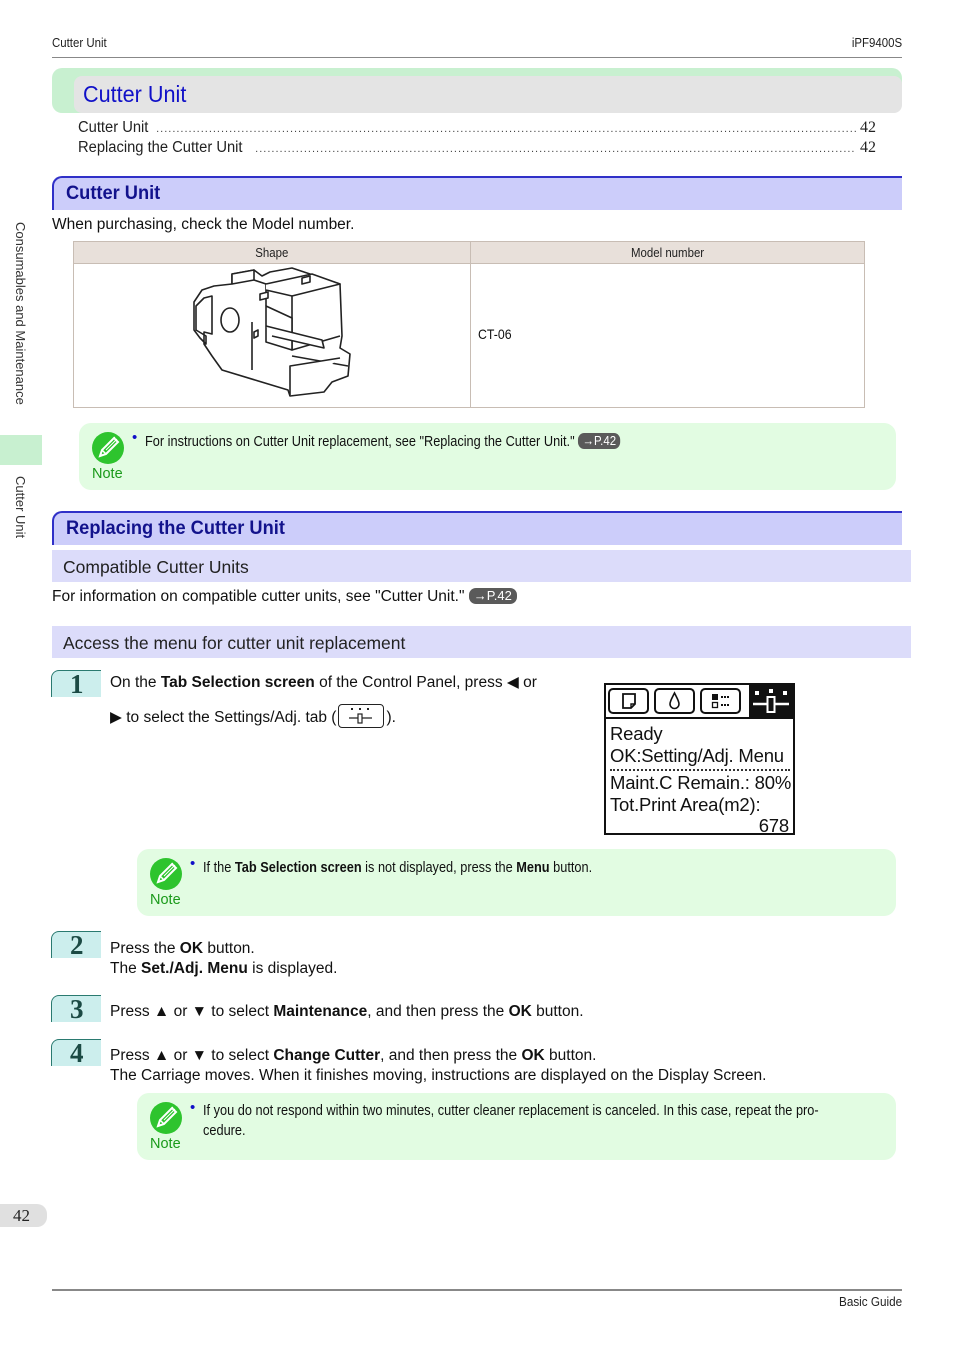  What do you see at coordinates (720, 701) in the screenshot?
I see `job-tab-icon` at bounding box center [720, 701].